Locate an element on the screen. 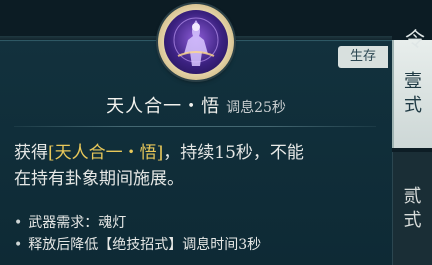  tab-label: 壹式 is located at coordinates (413, 94).